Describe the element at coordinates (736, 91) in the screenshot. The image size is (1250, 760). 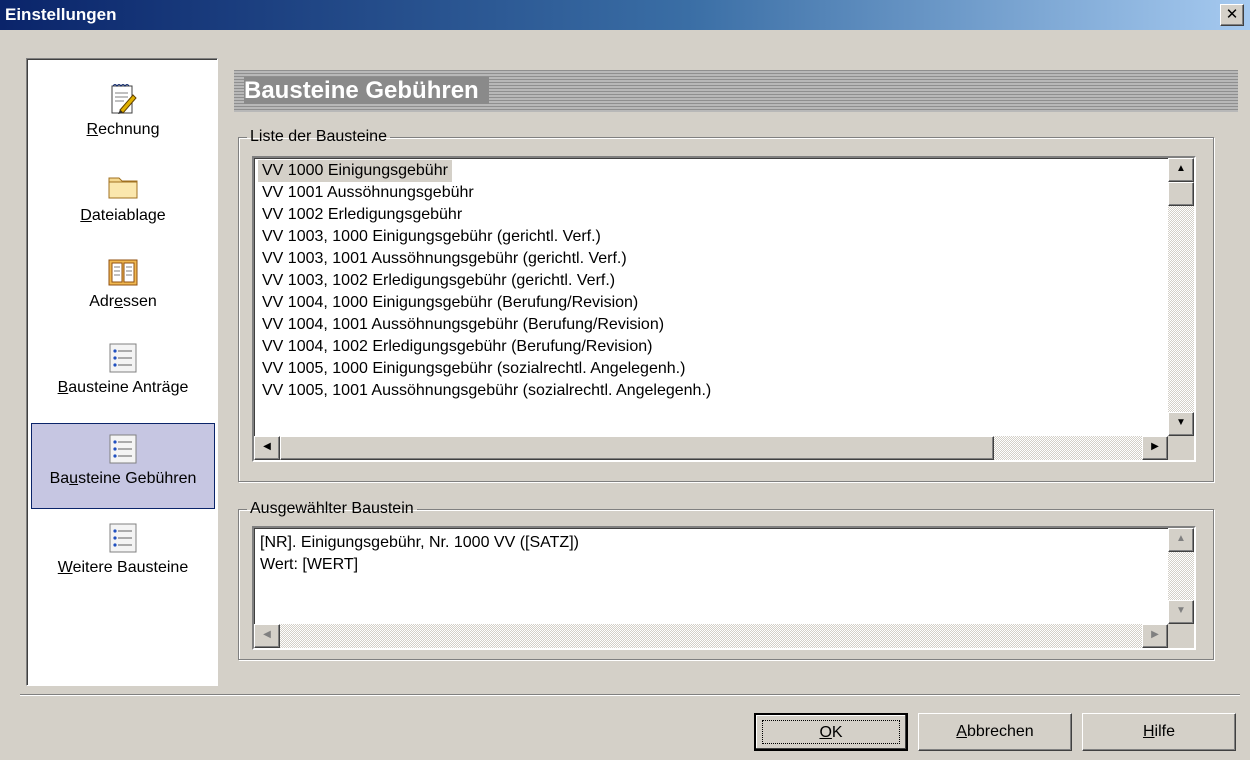
I see `section-header: Bausteine Gebühren` at that location.